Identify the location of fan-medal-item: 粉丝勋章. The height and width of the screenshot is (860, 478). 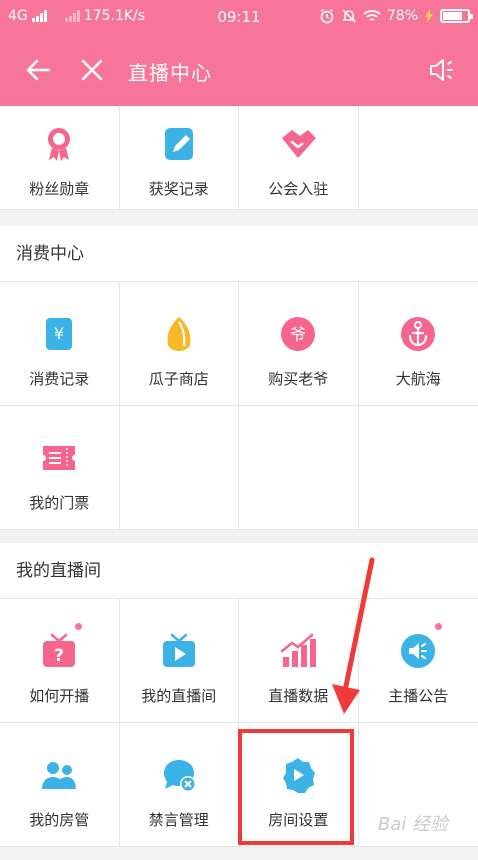
(60, 158).